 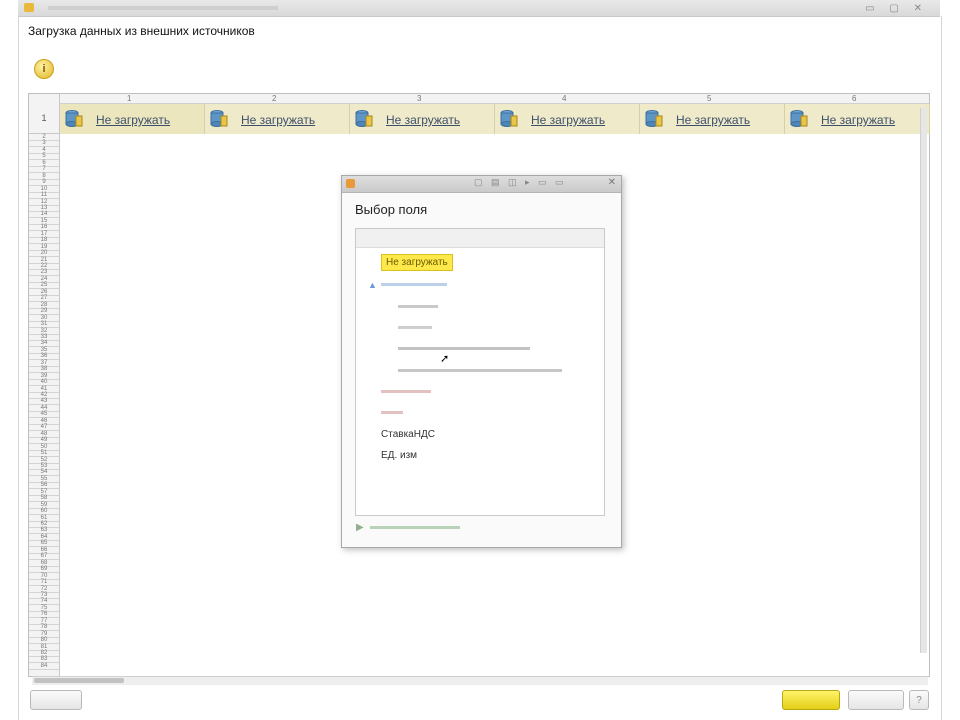 I want to click on column-number: 5, so click(x=709, y=98).